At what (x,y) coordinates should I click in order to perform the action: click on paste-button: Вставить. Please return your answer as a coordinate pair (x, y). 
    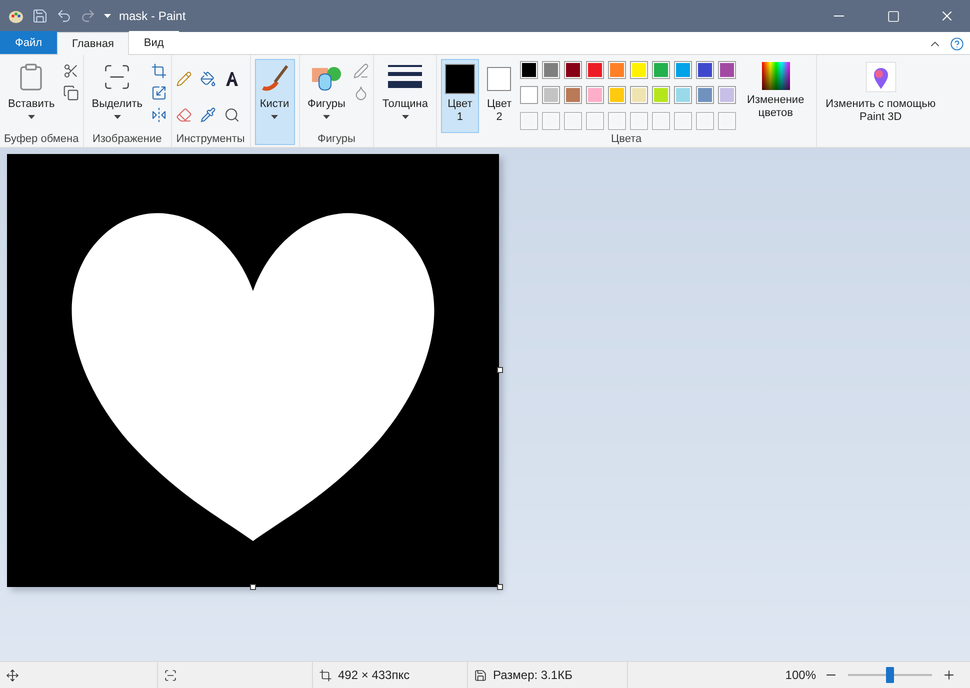
    Looking at the image, I should click on (31, 96).